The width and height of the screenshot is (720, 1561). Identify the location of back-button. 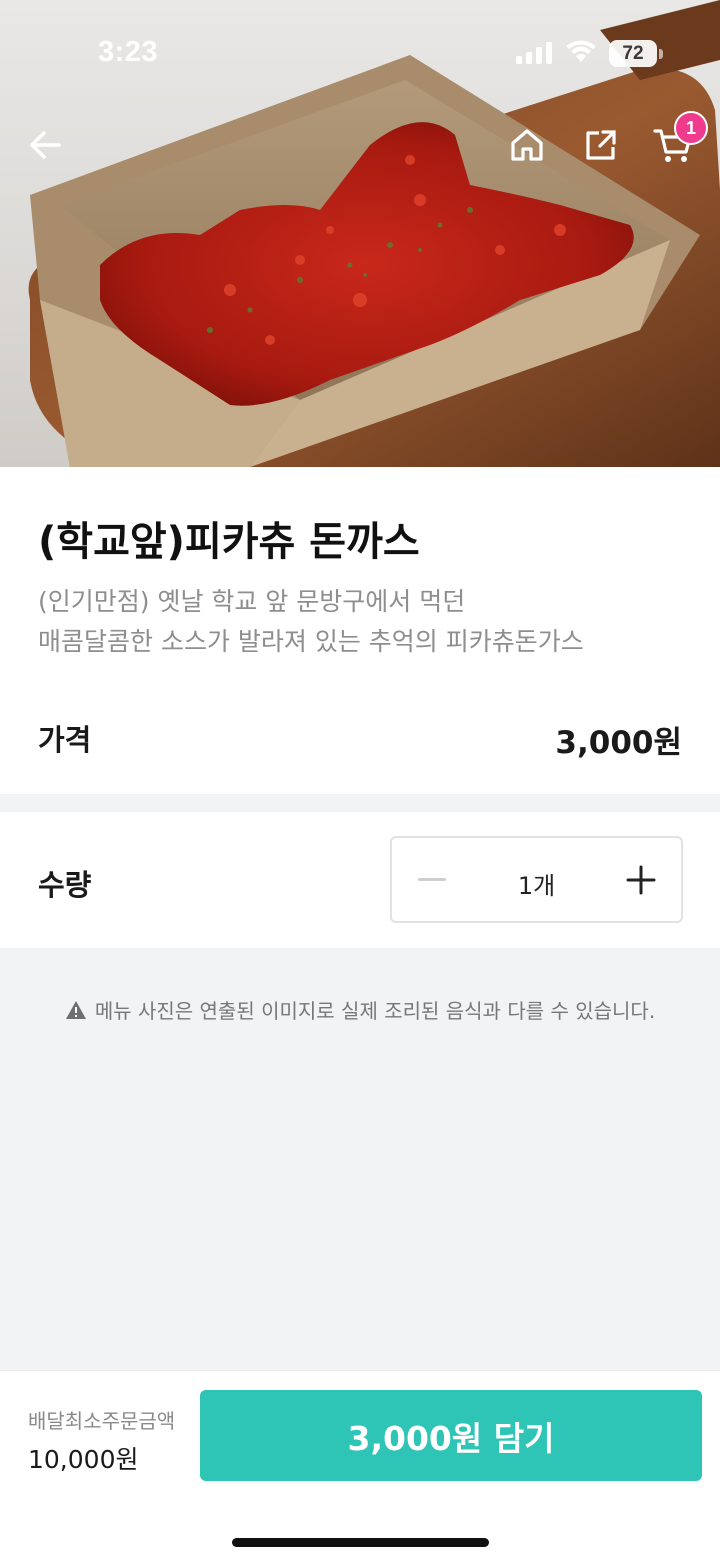
(45, 145).